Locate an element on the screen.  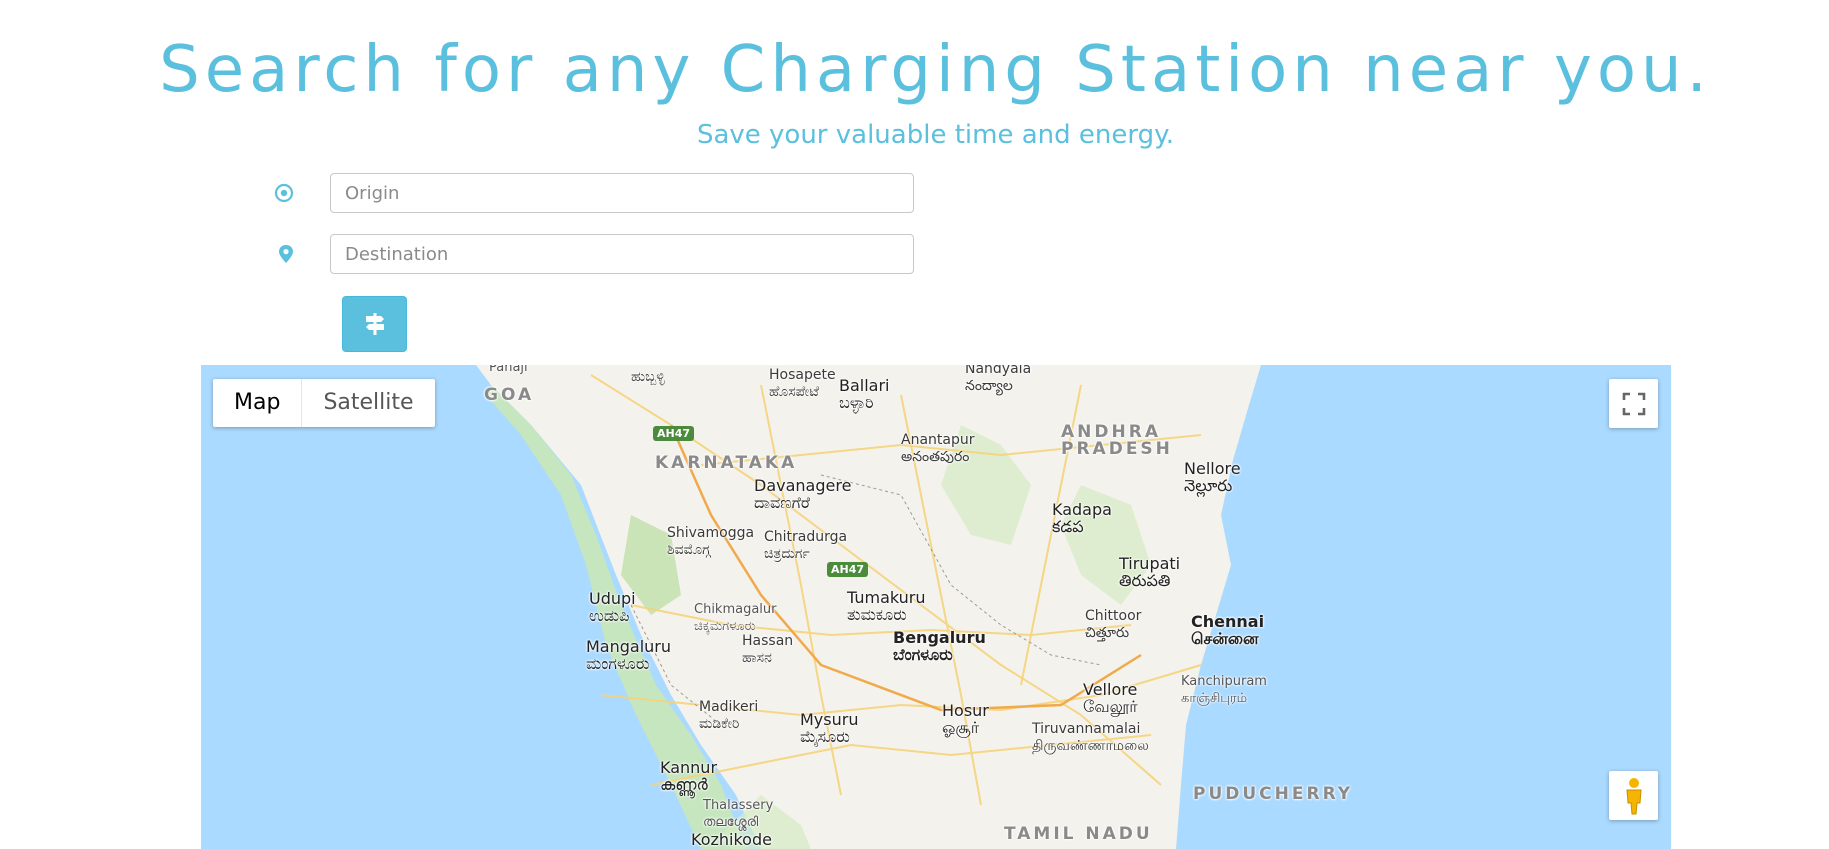
map-label-kadapa: Kadapa కడప is located at coordinates (1082, 518).